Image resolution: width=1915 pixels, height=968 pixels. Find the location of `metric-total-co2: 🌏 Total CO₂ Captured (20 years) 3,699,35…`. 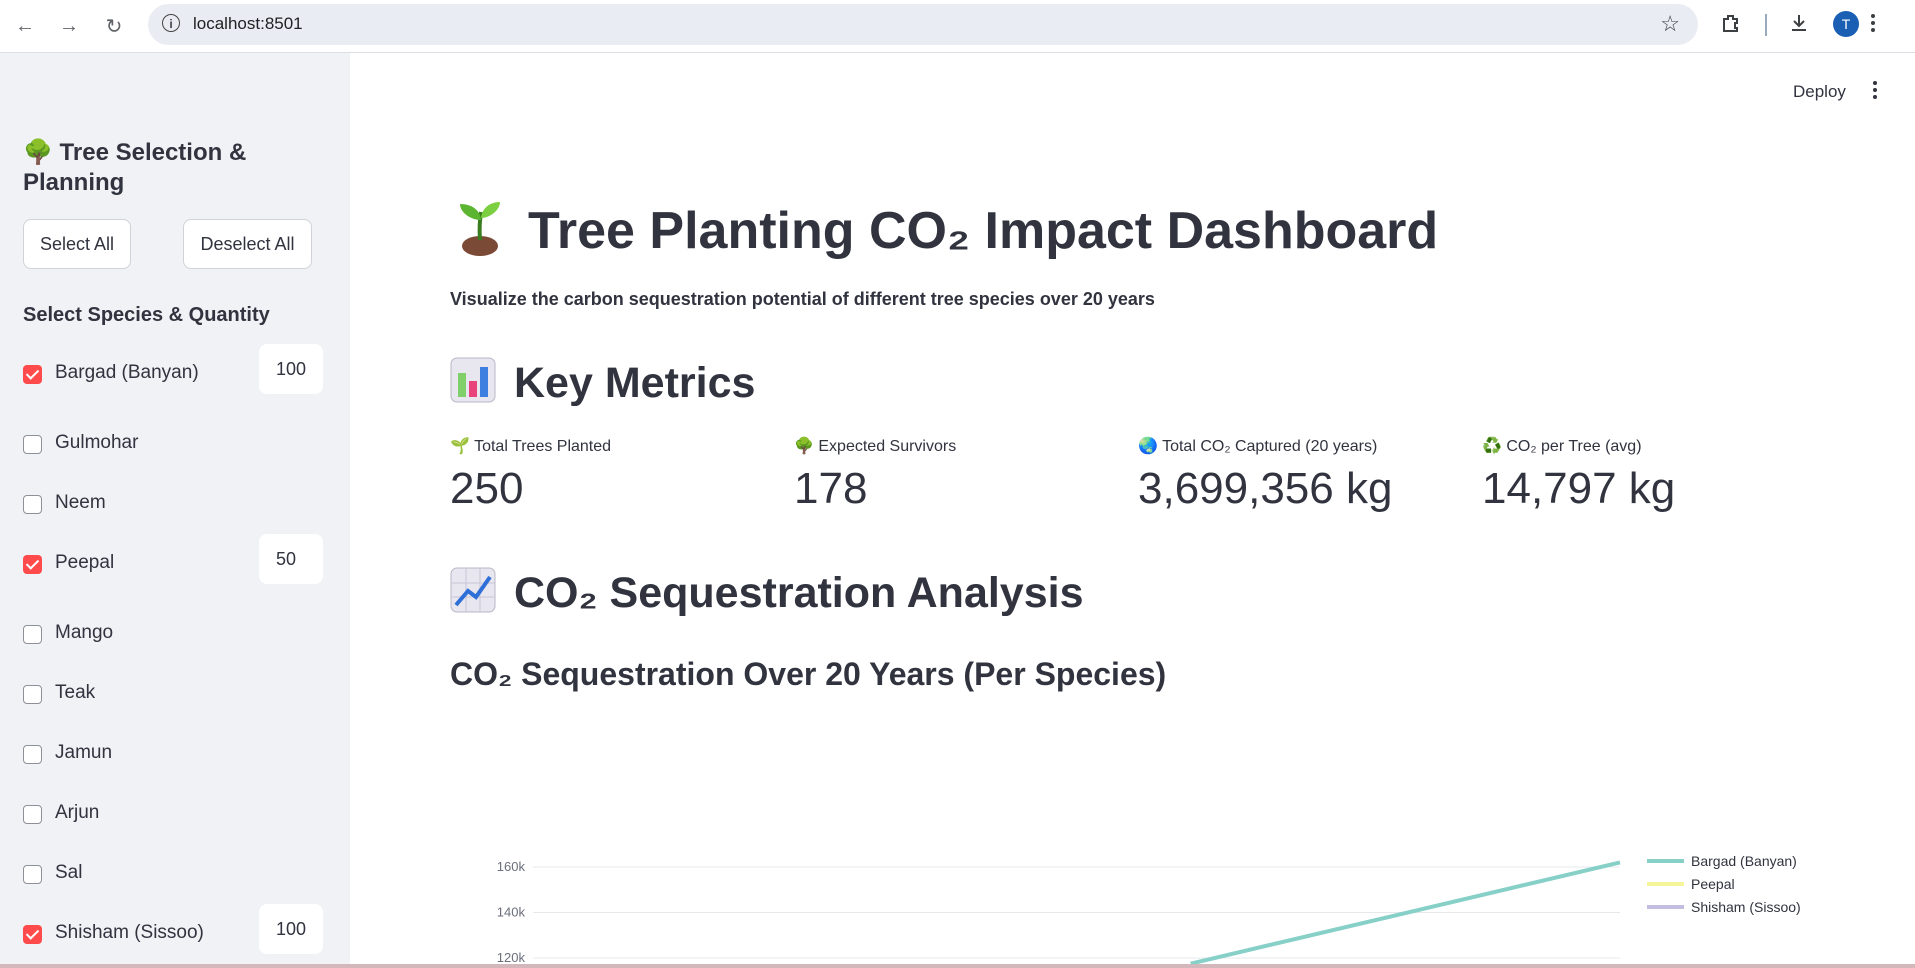

metric-total-co2: 🌏 Total CO₂ Captured (20 years) 3,699,35… is located at coordinates (1303, 475).